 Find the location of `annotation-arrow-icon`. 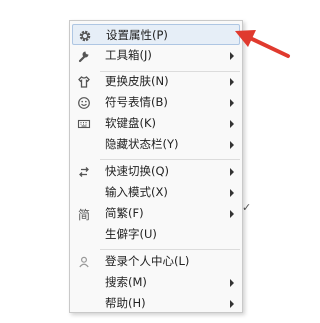

annotation-arrow-icon is located at coordinates (262, 44).